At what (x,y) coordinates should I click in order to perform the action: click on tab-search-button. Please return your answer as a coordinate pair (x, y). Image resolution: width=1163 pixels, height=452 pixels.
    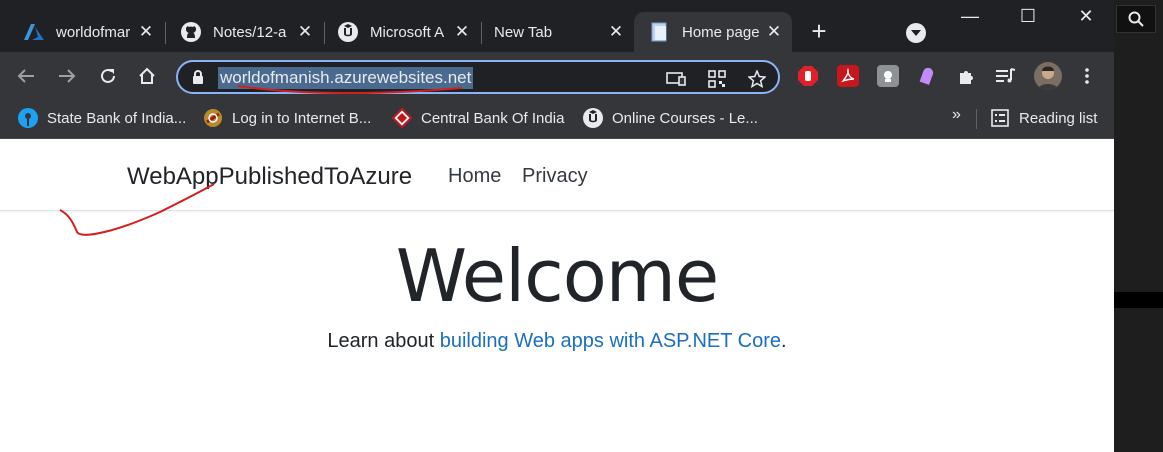
    Looking at the image, I should click on (916, 33).